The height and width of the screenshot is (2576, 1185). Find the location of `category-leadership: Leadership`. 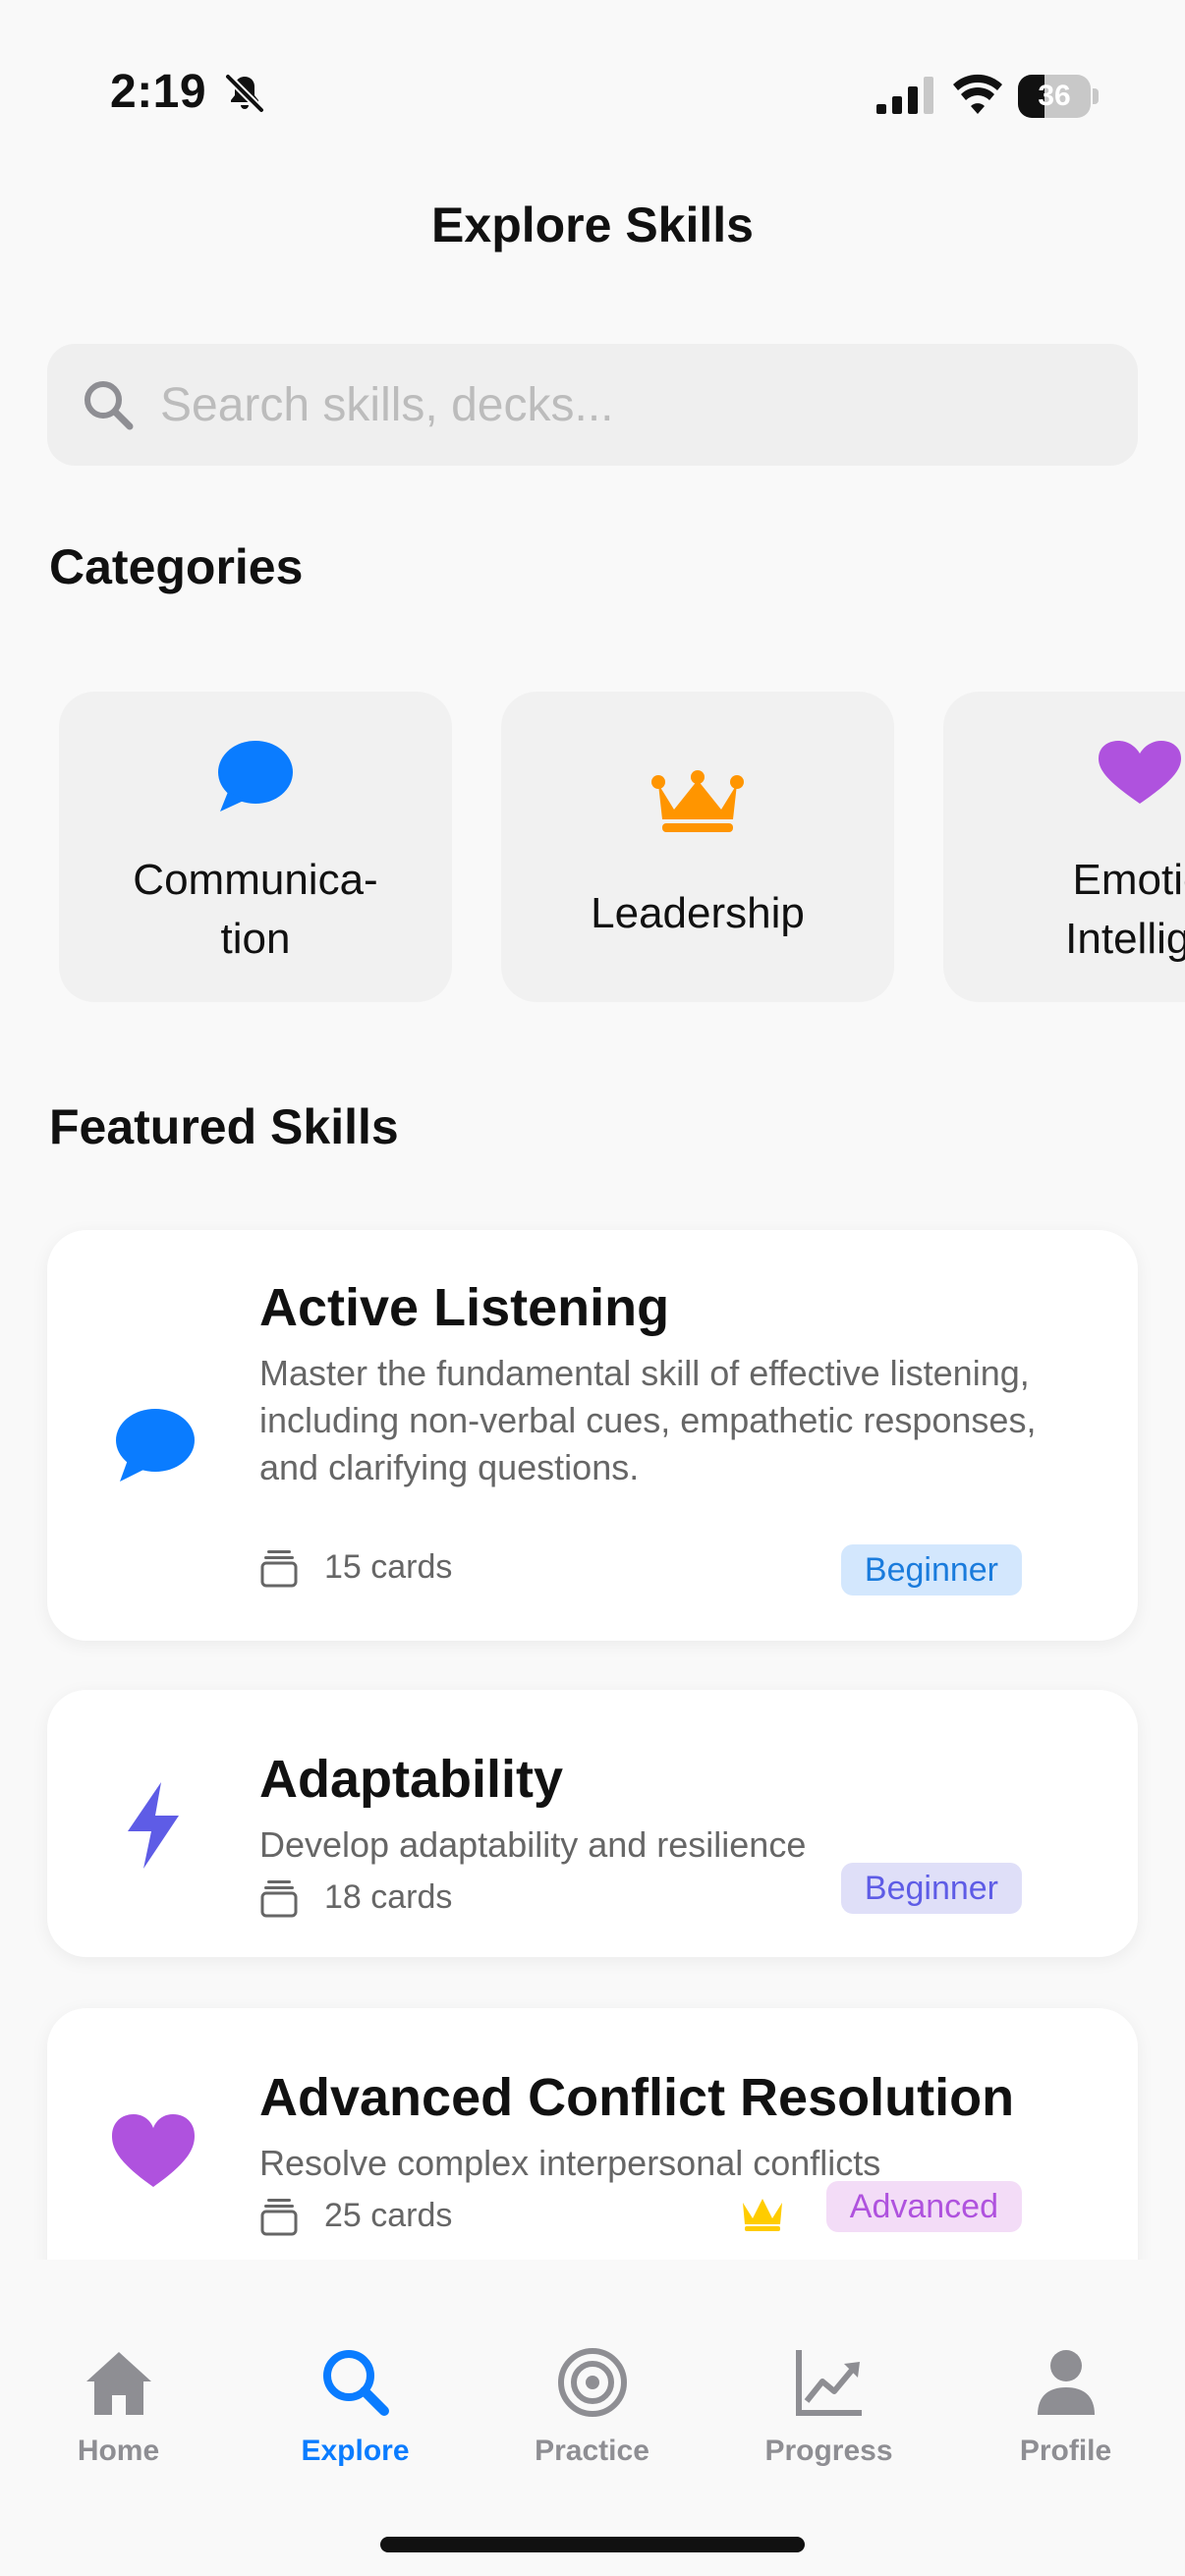

category-leadership: Leadership is located at coordinates (697, 847).